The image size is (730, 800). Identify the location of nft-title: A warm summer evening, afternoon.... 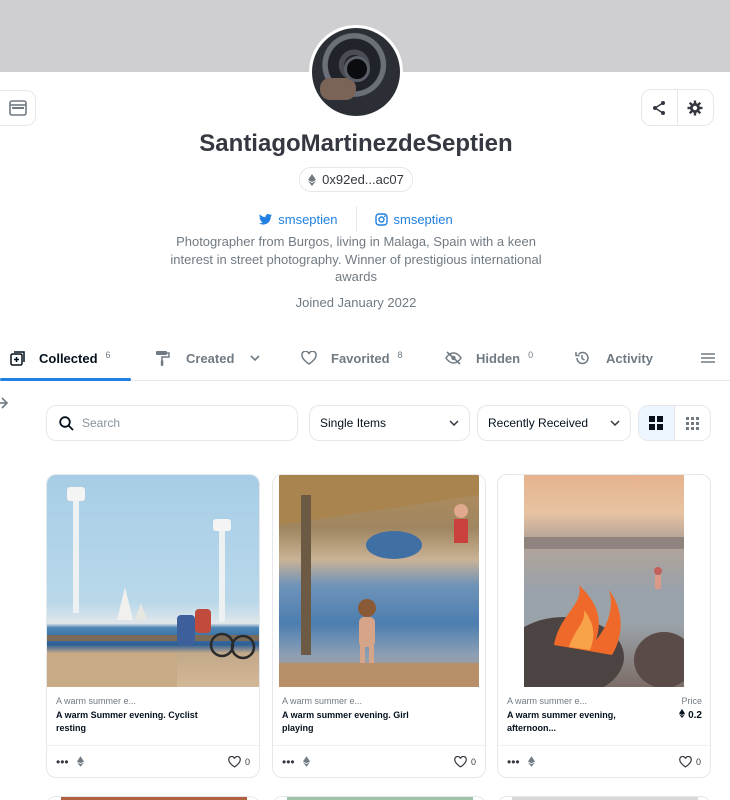
(561, 721).